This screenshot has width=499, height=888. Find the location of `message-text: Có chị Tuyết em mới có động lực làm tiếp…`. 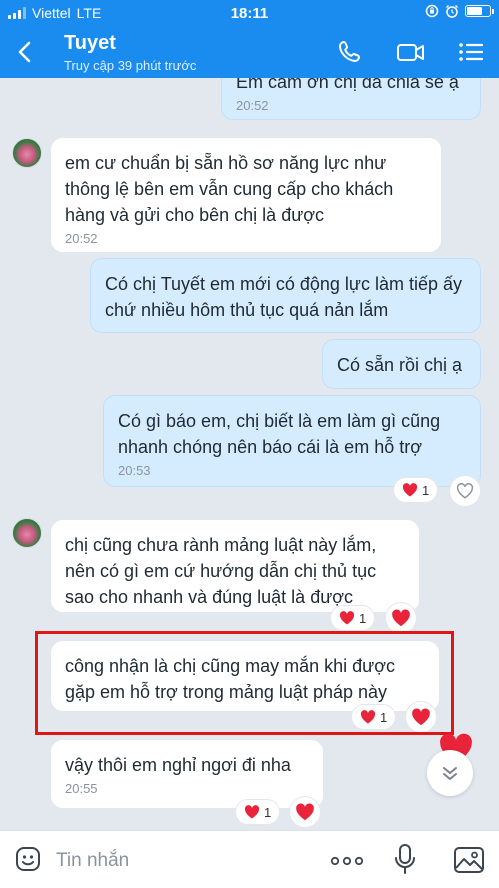

message-text: Có chị Tuyết em mới có động lực làm tiếp… is located at coordinates (283, 297).